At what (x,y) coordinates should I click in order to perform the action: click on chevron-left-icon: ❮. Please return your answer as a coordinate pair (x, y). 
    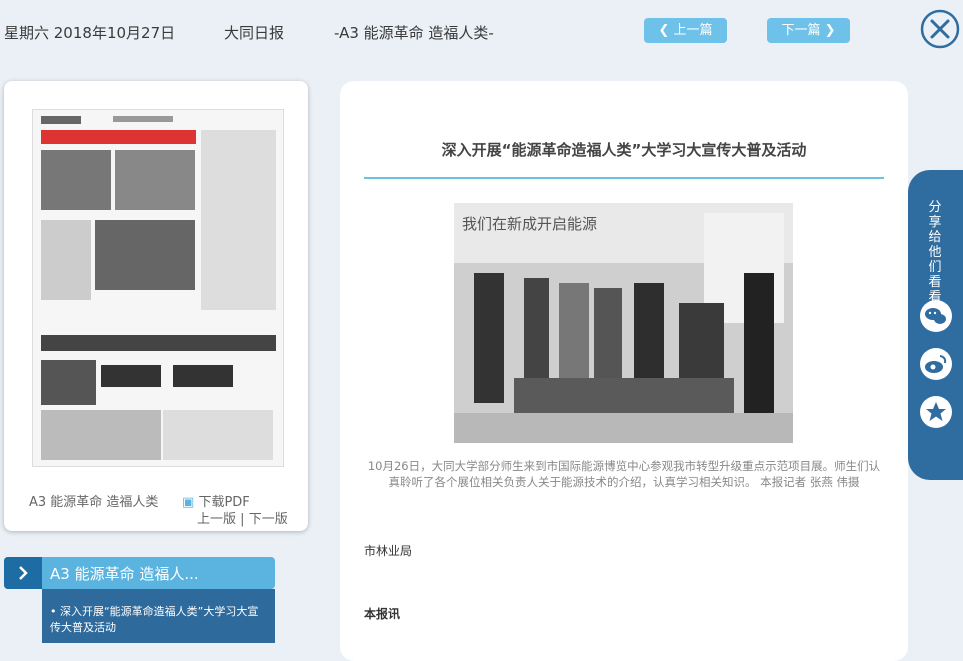
    Looking at the image, I should click on (664, 30).